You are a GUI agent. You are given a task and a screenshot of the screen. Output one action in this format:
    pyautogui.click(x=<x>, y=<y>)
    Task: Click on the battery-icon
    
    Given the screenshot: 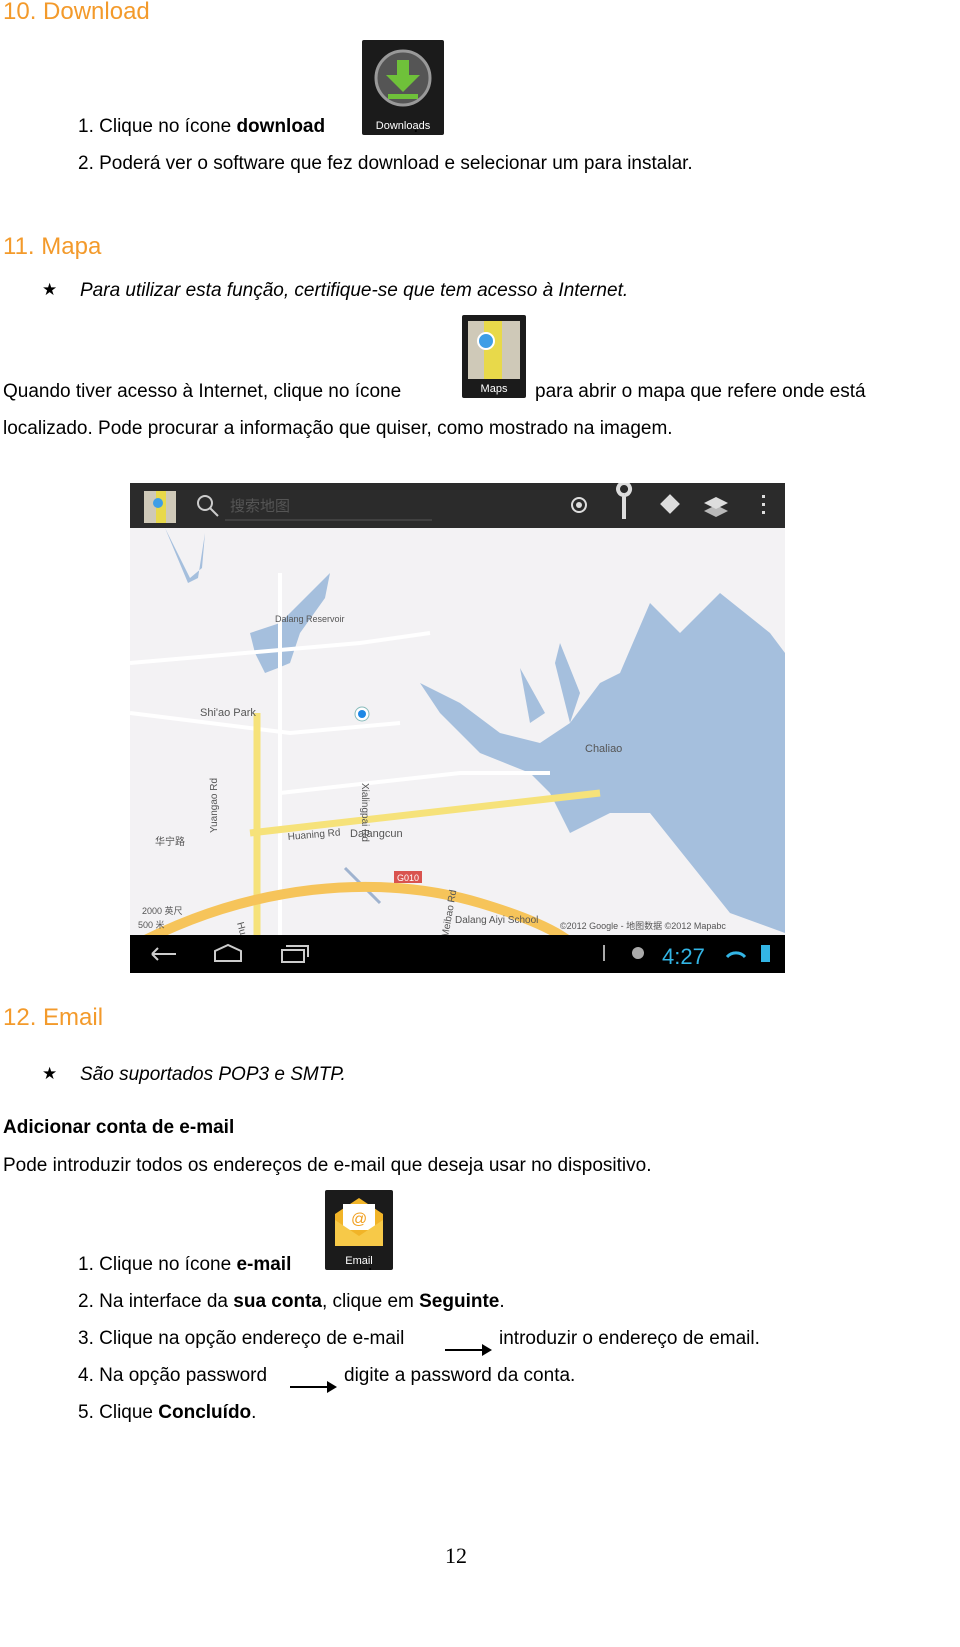 What is the action you would take?
    pyautogui.click(x=765, y=953)
    